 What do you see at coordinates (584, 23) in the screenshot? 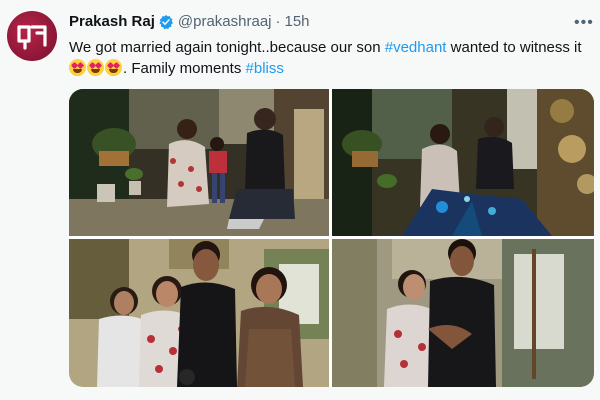
I see `more-options-icon: •••` at bounding box center [584, 23].